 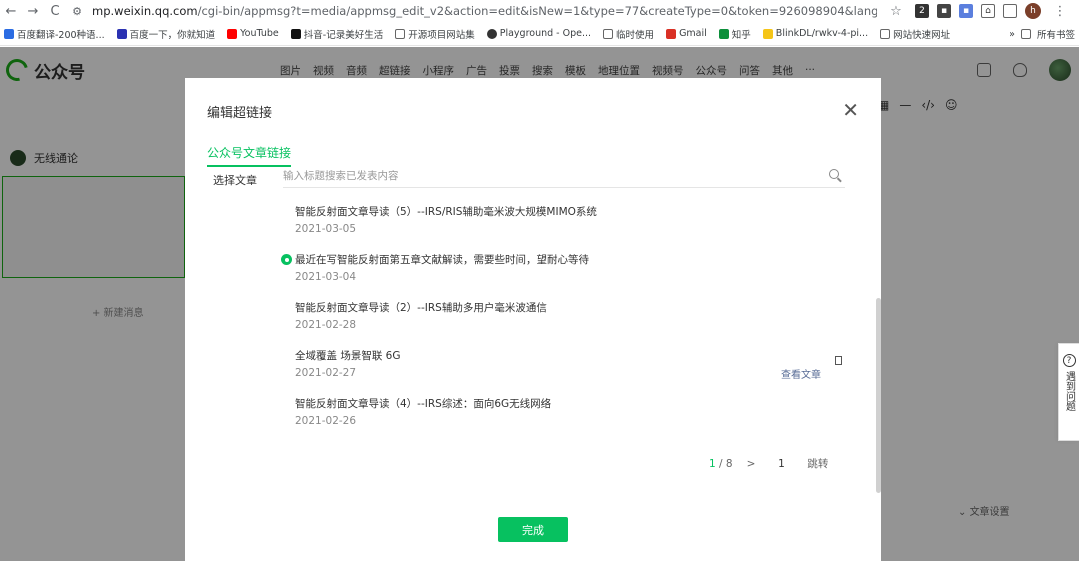 I want to click on mouse-cursor-icon, so click(x=838, y=360).